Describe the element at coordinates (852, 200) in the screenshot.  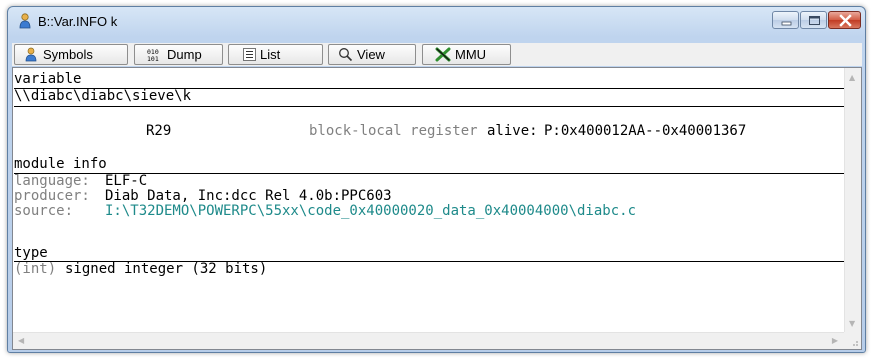
I see `vertical-scrollbar: ▲ ▼` at that location.